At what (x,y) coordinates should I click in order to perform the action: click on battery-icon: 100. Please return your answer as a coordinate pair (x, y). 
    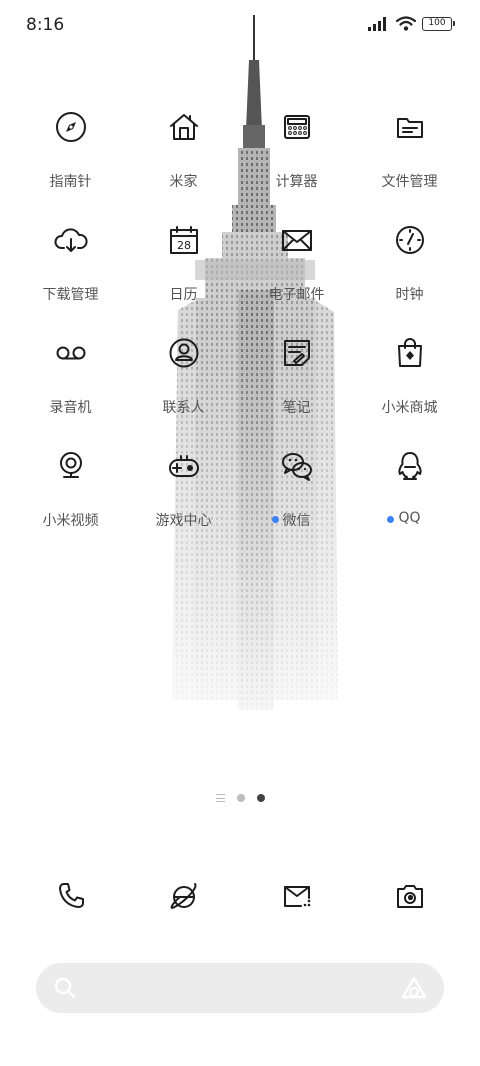
    Looking at the image, I should click on (438, 23).